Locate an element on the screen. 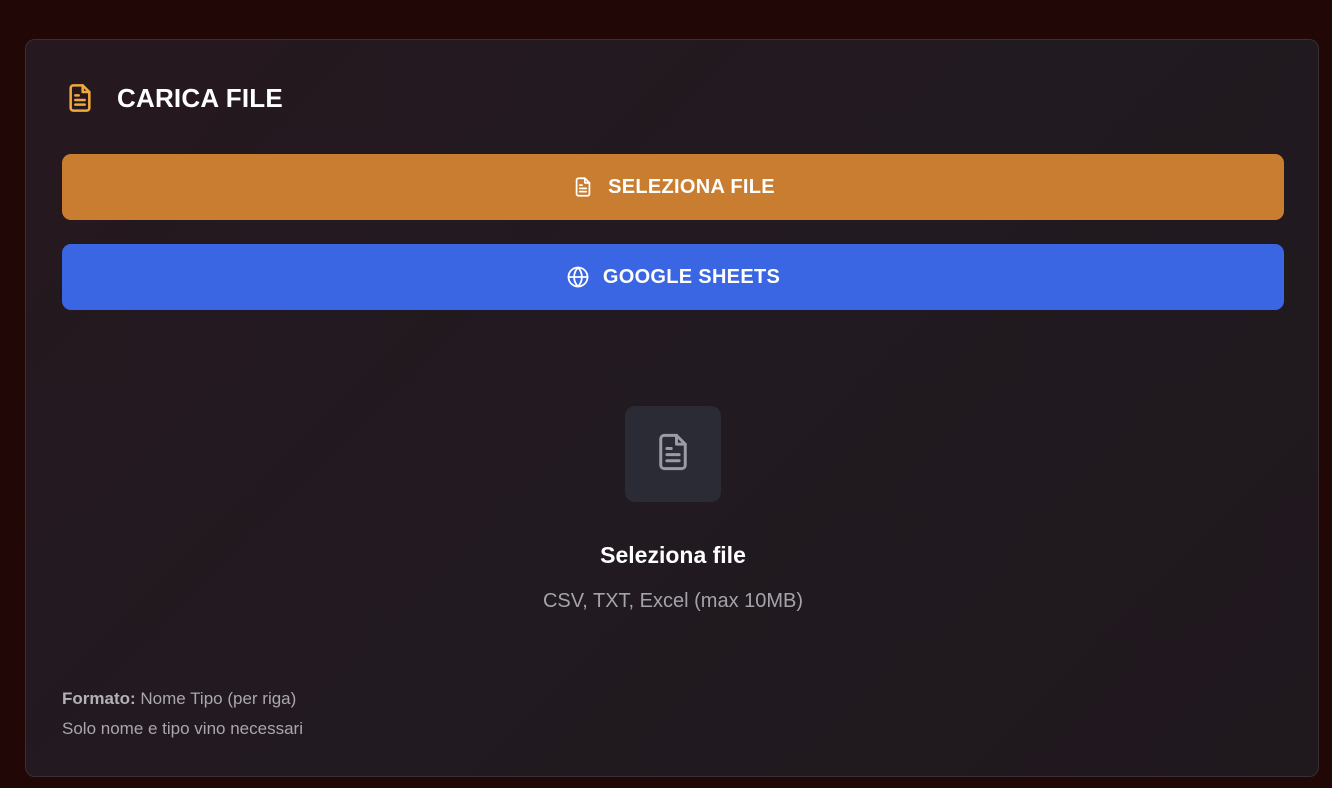  google-sheets-button-label: GOOGLE SHEETS is located at coordinates (691, 276).